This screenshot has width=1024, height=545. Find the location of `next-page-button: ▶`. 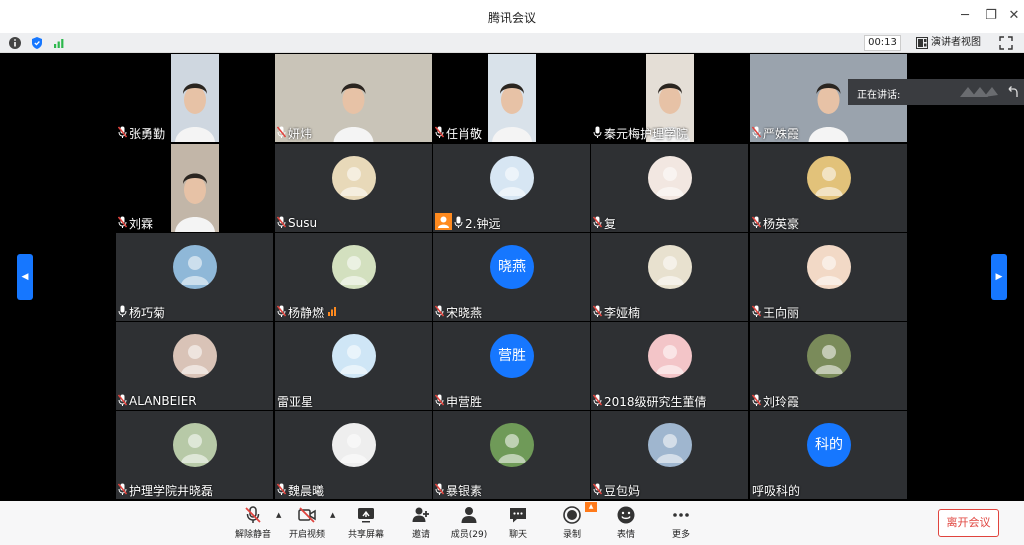

next-page-button: ▶ is located at coordinates (999, 277).